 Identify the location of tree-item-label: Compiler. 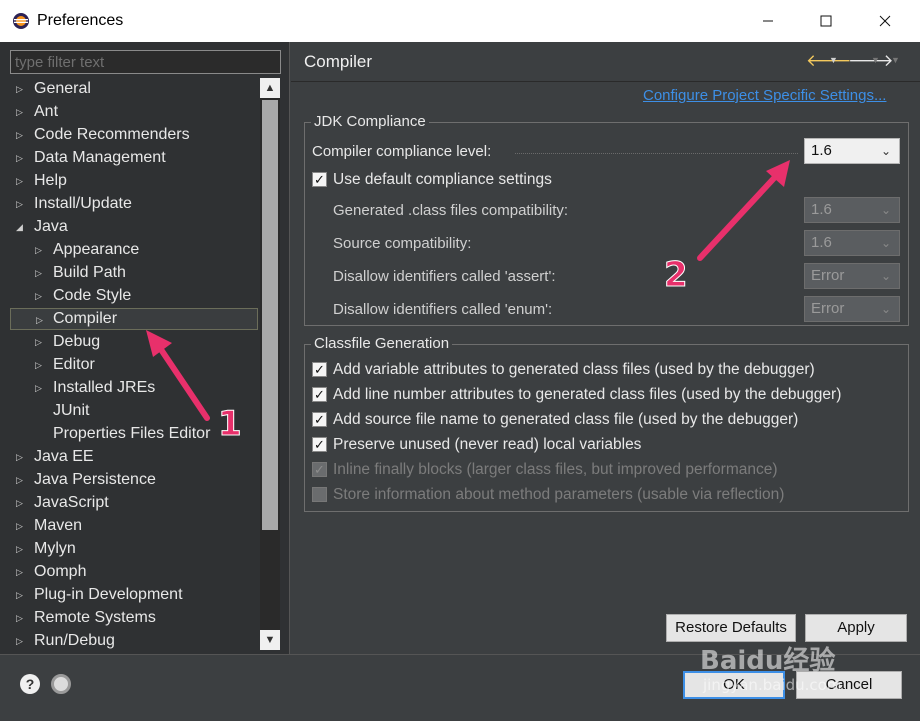
(85, 318).